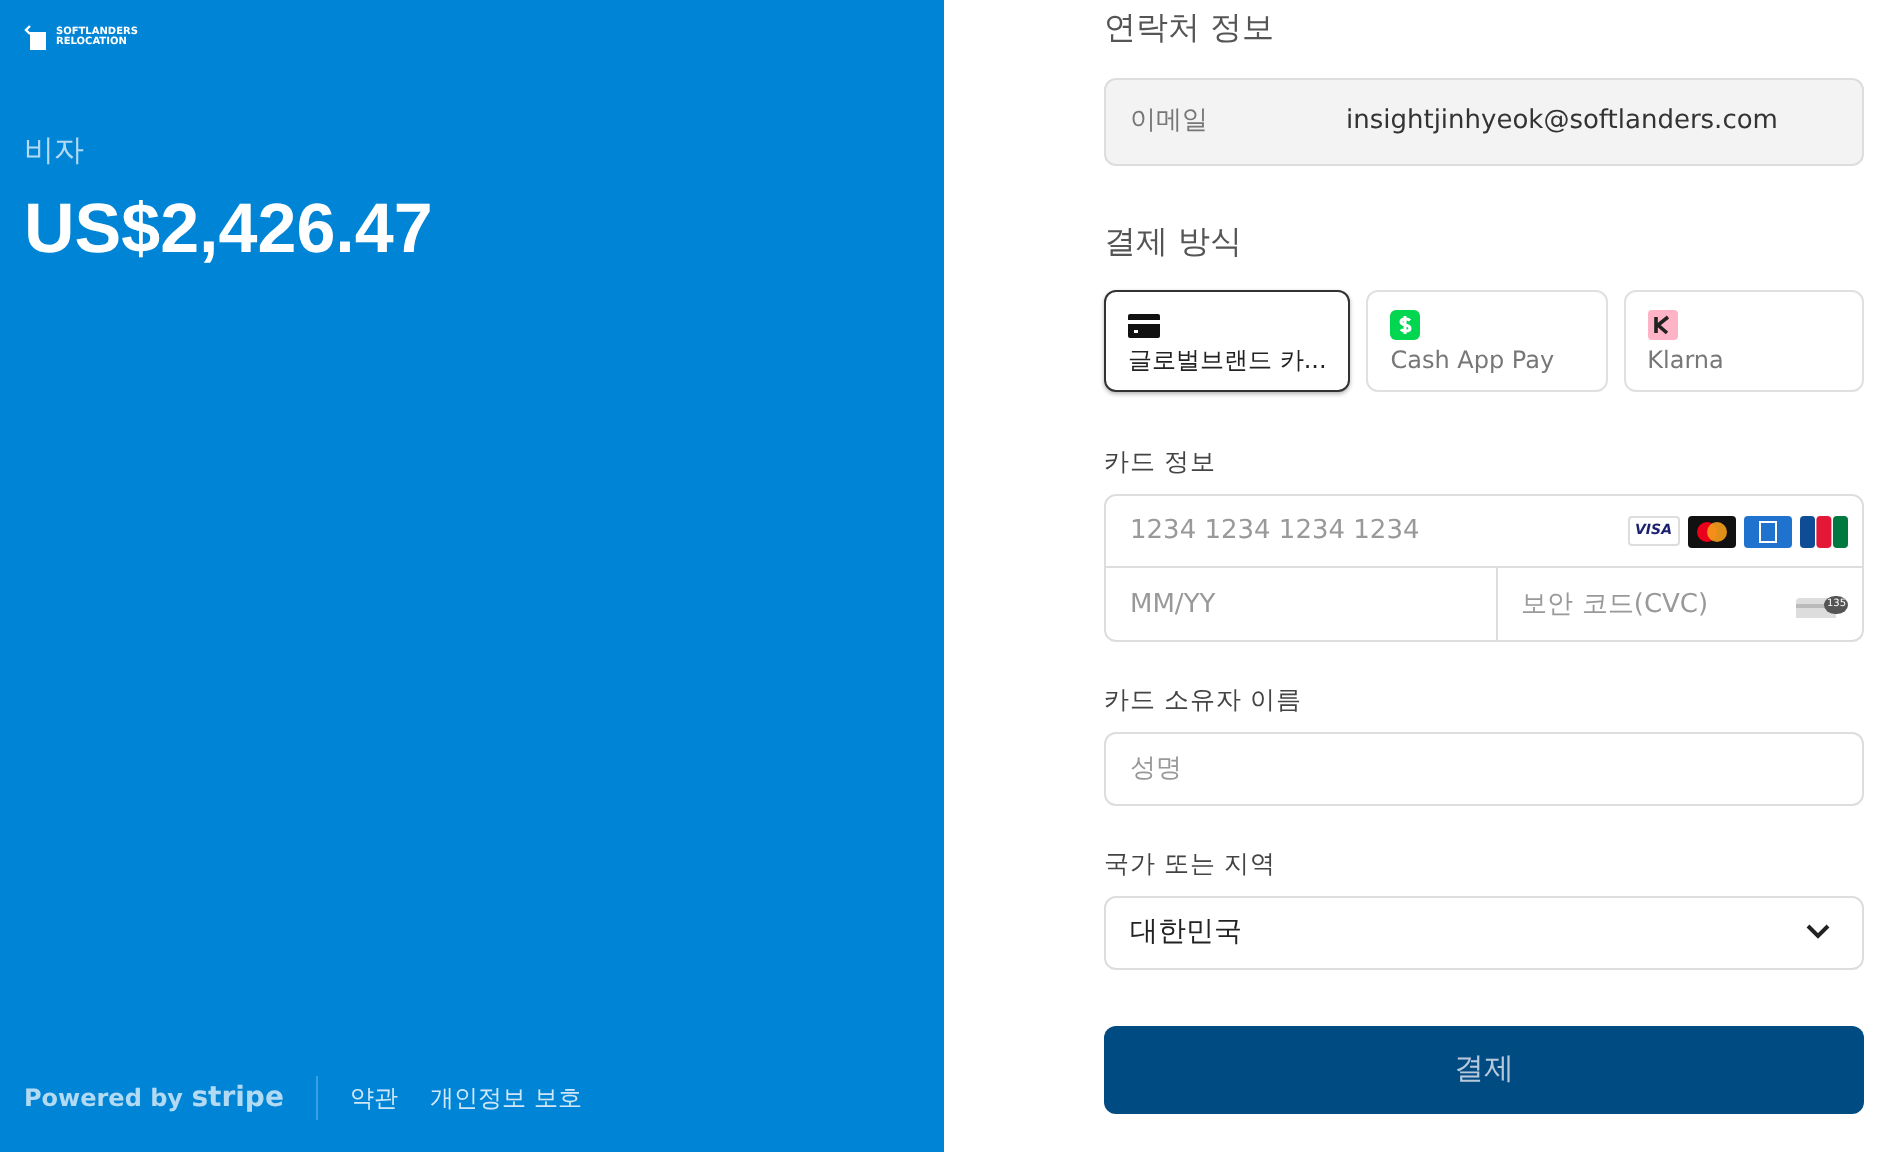 Image resolution: width=1896 pixels, height=1152 pixels. Describe the element at coordinates (1484, 932) in the screenshot. I see `country-select: 대한민국` at that location.